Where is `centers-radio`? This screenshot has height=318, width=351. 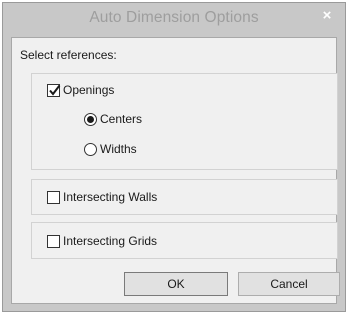
centers-radio is located at coordinates (90, 119).